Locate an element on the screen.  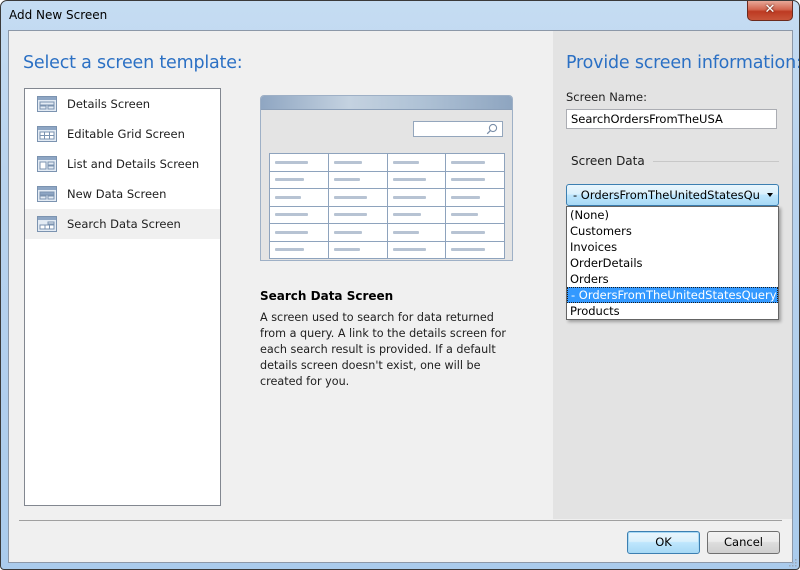
preview-data-grid is located at coordinates (387, 206).